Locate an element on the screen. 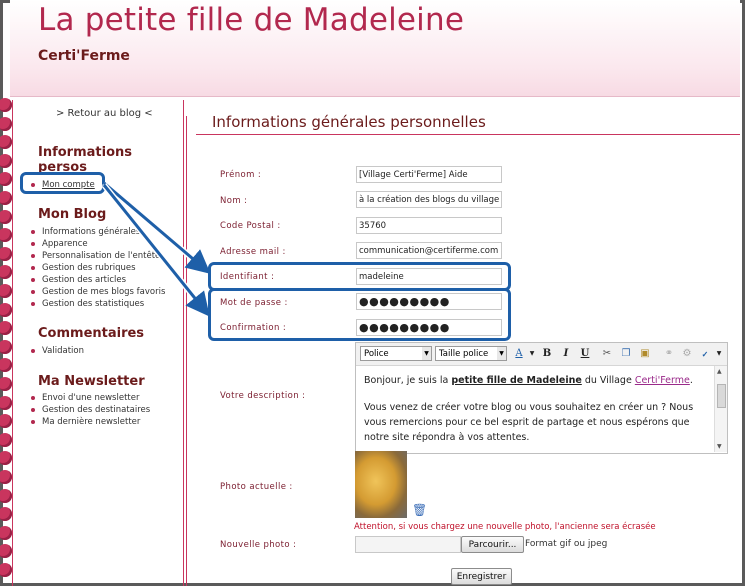  arrow-to-username is located at coordinates (157, 227).